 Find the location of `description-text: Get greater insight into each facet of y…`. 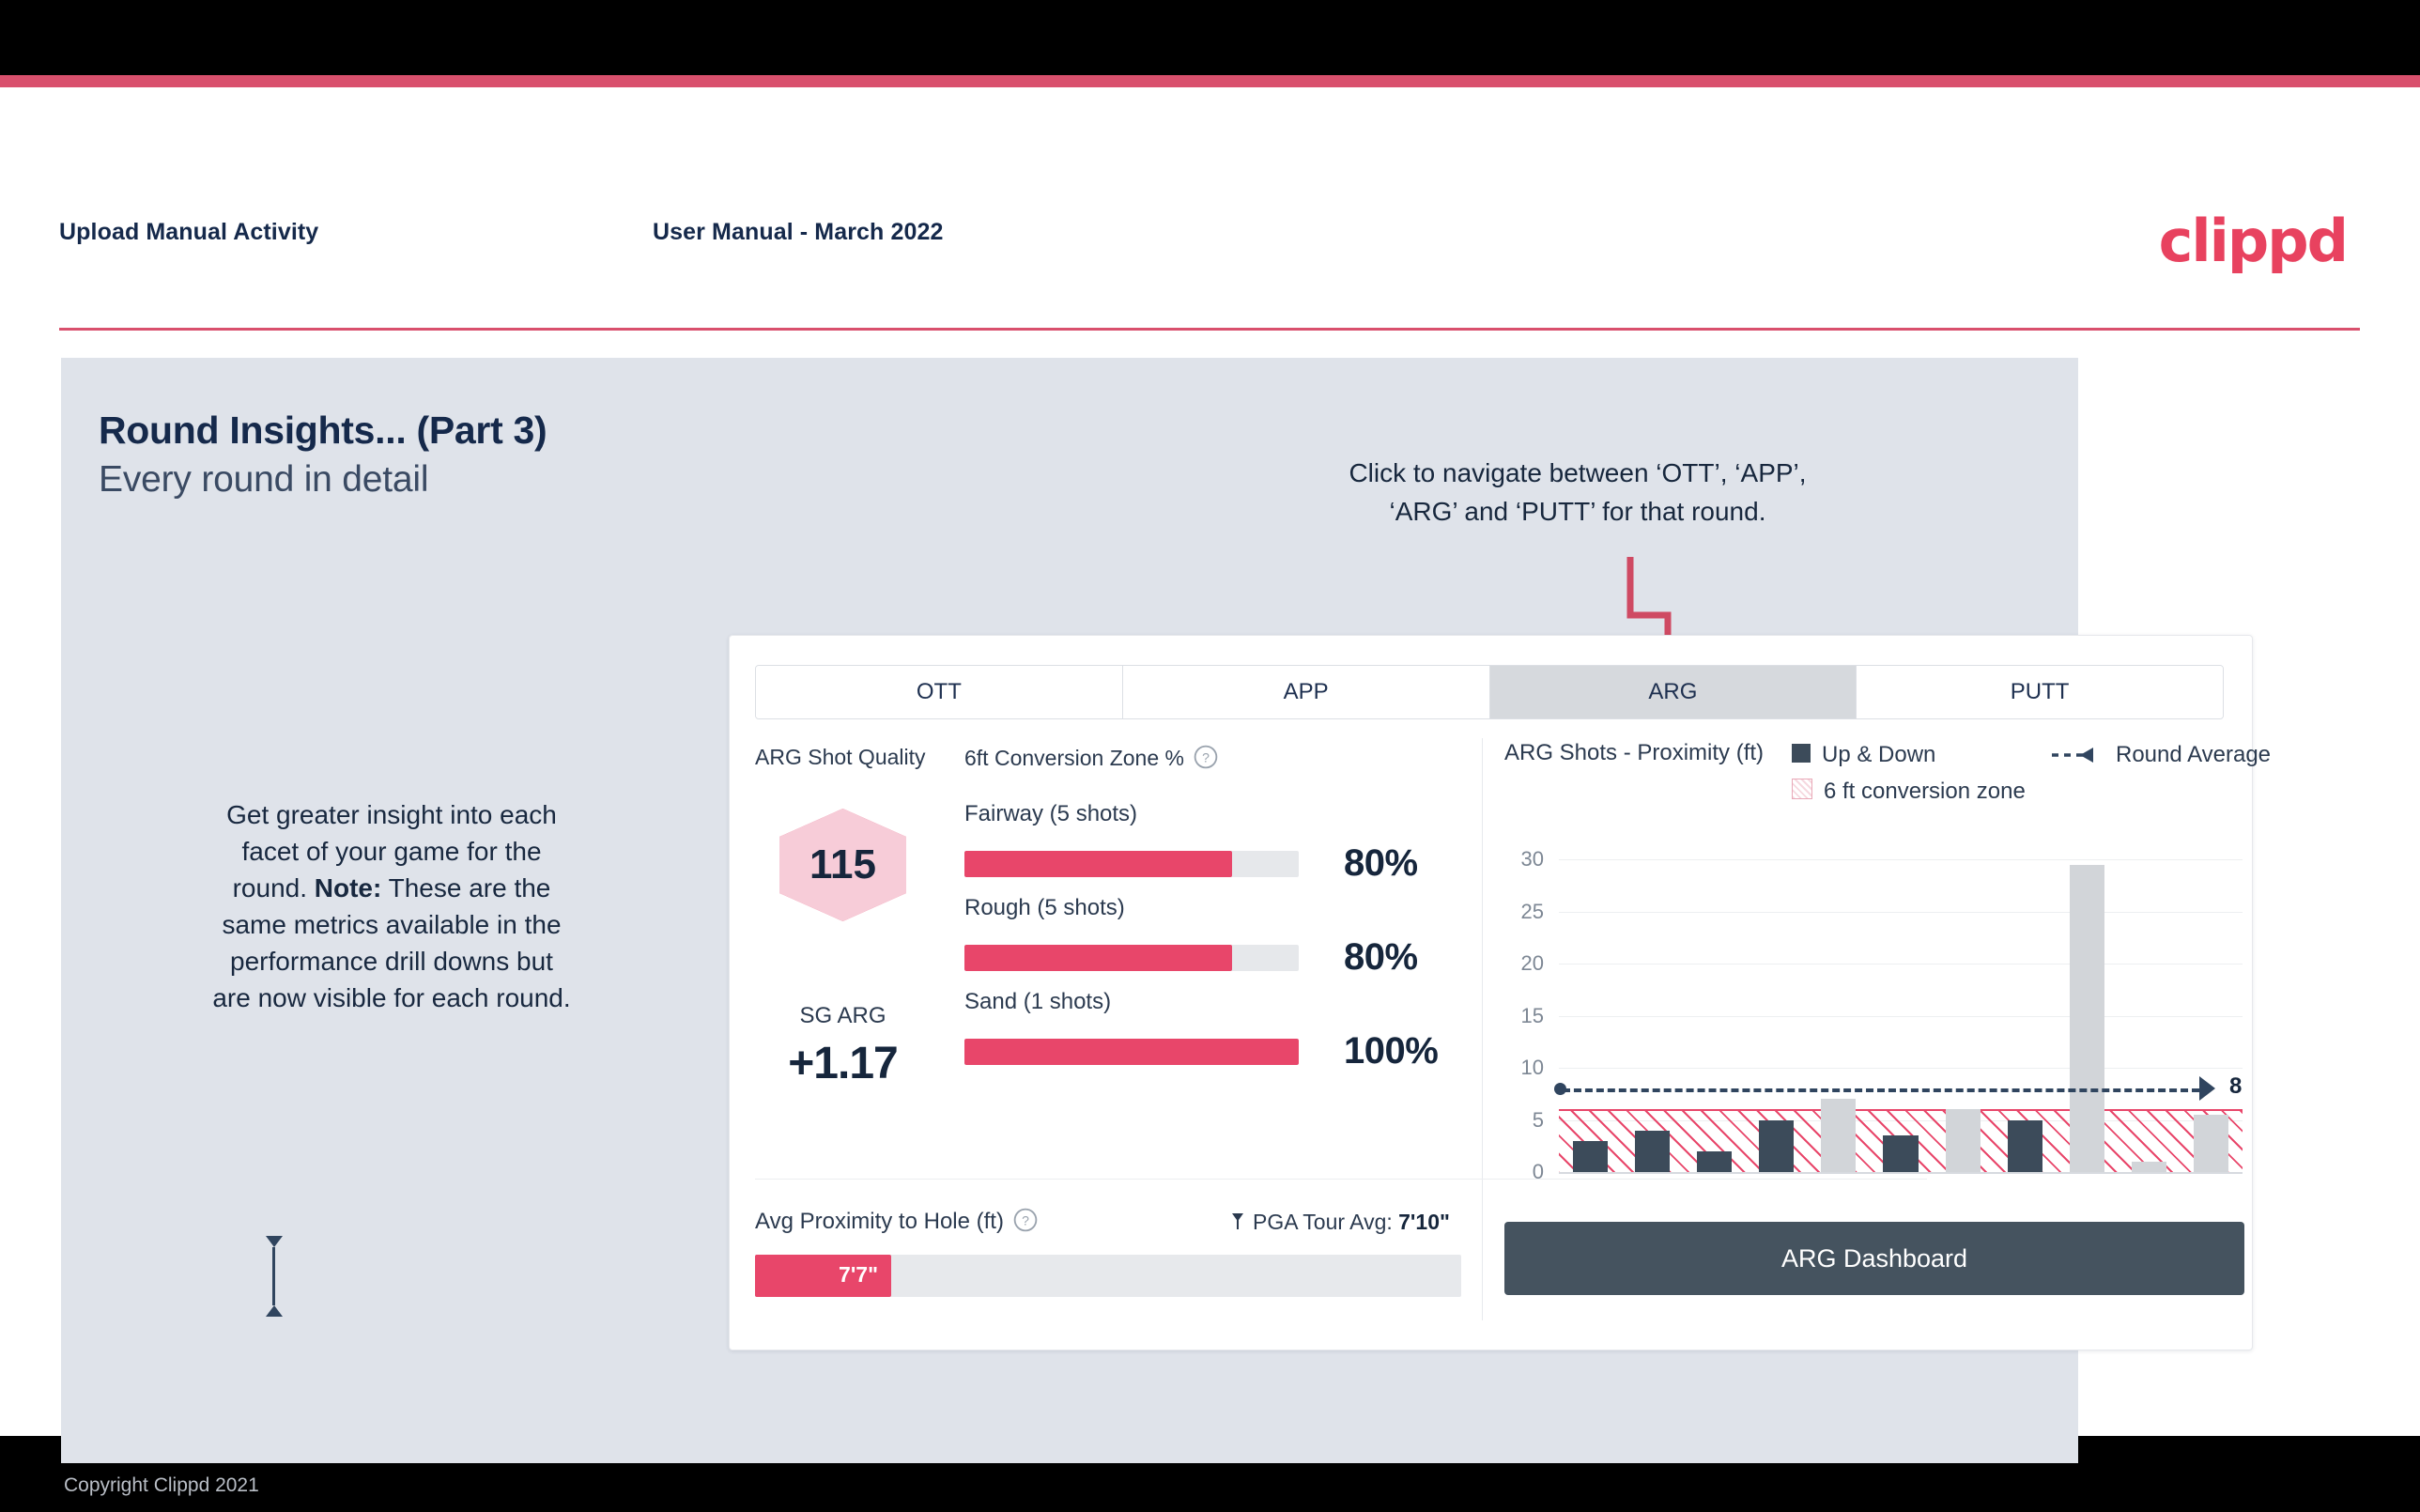

description-text: Get greater insight into each facet of y… is located at coordinates (391, 906).